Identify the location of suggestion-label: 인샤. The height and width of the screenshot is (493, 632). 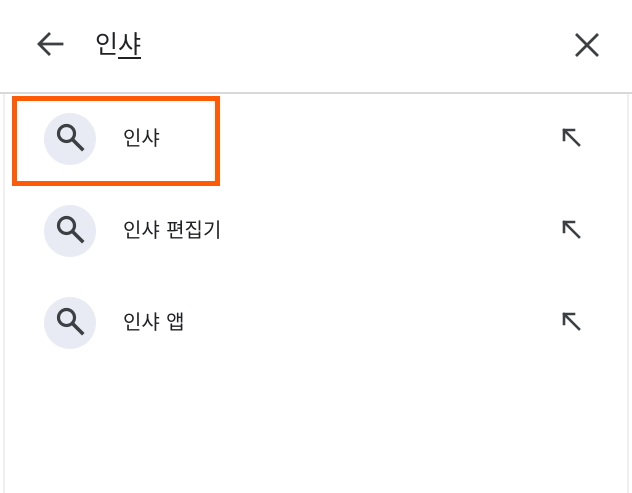
(141, 138).